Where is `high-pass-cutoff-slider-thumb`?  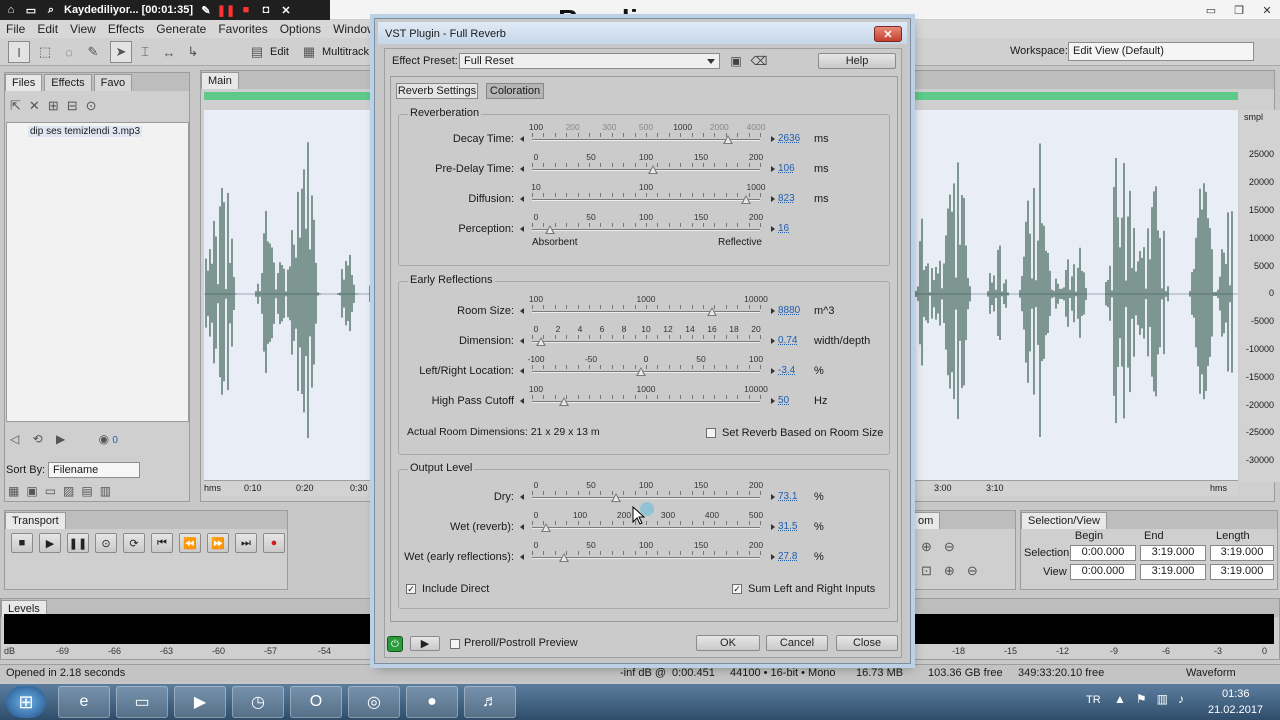
high-pass-cutoff-slider-thumb is located at coordinates (563, 401).